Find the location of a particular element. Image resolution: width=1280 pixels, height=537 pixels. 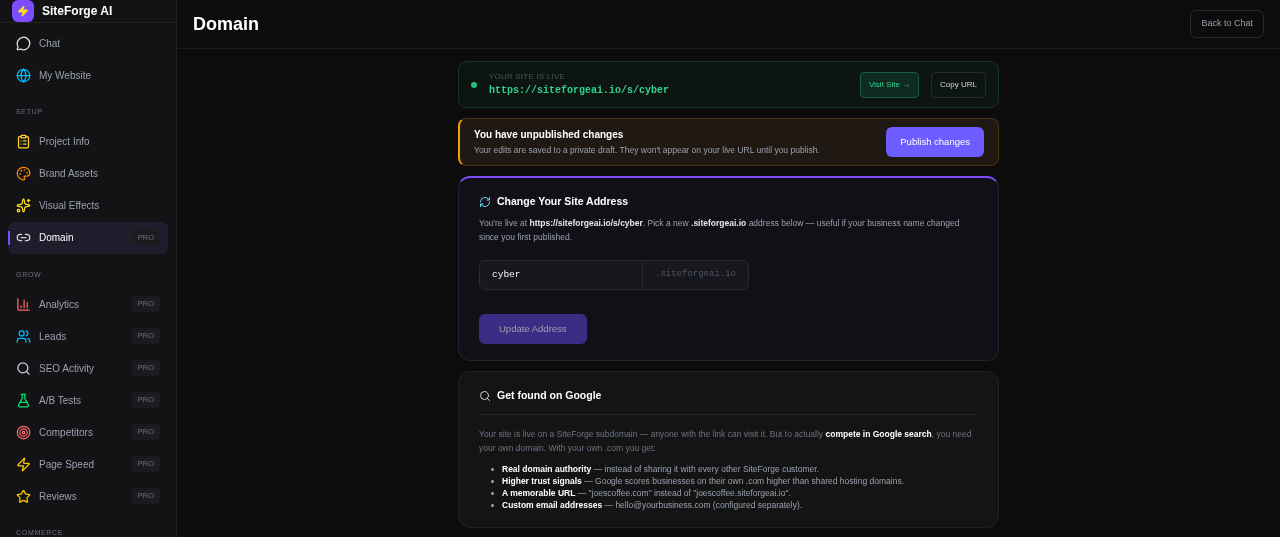

refresh-icon is located at coordinates (485, 201).